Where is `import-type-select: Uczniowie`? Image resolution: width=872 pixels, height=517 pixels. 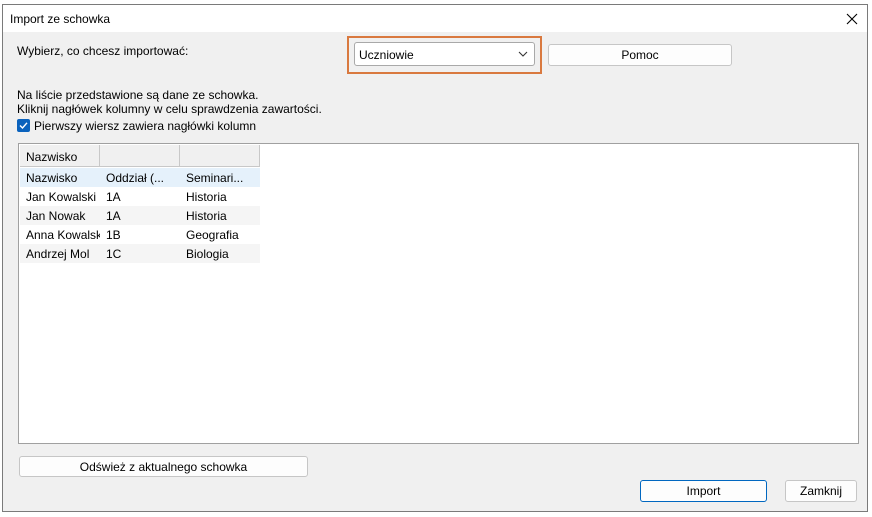 import-type-select: Uczniowie is located at coordinates (444, 54).